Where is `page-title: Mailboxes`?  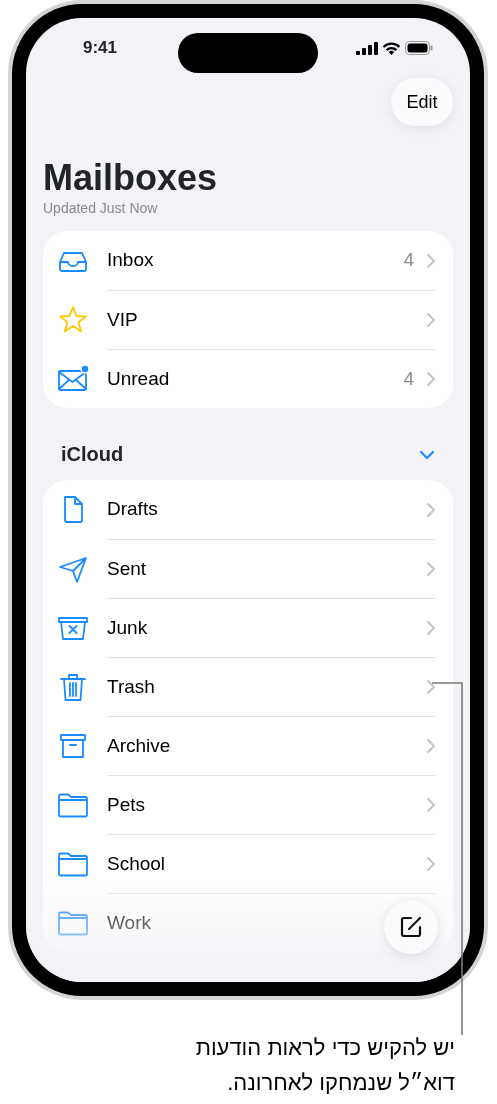 page-title: Mailboxes is located at coordinates (131, 178).